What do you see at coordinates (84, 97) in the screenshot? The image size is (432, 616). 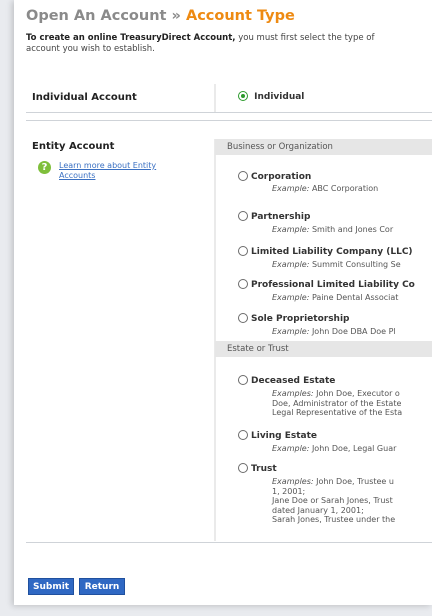 I see `individual-account-label: Individual Account` at bounding box center [84, 97].